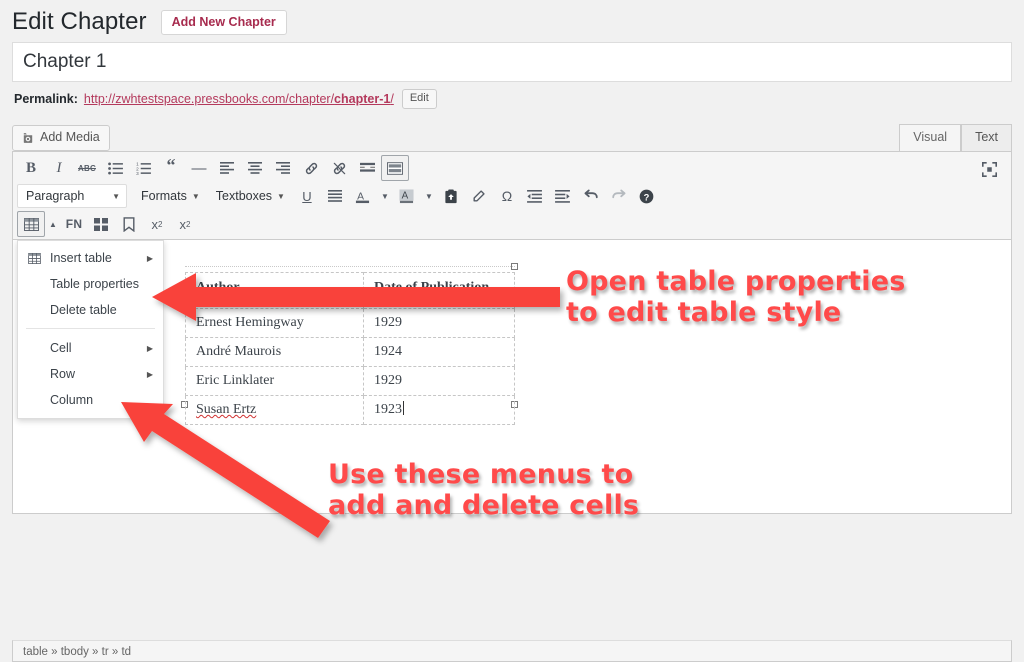 Image resolution: width=1024 pixels, height=662 pixels. I want to click on table-cell-author-value: Susan Ertz, so click(226, 409).